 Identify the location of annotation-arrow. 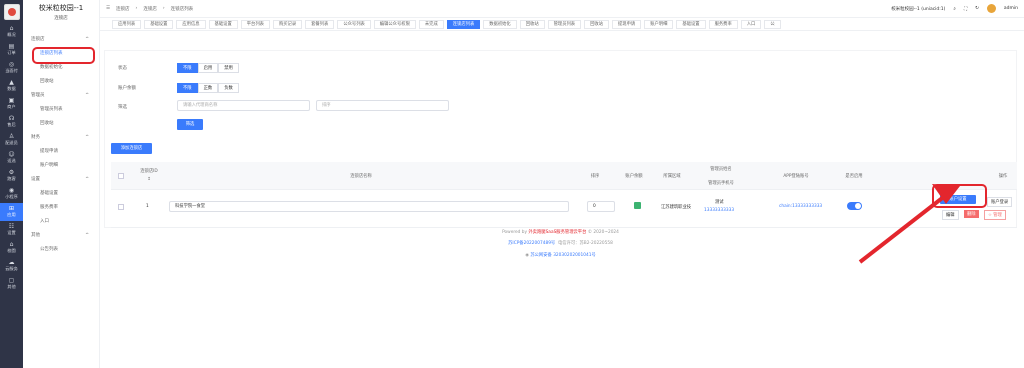
(909, 224).